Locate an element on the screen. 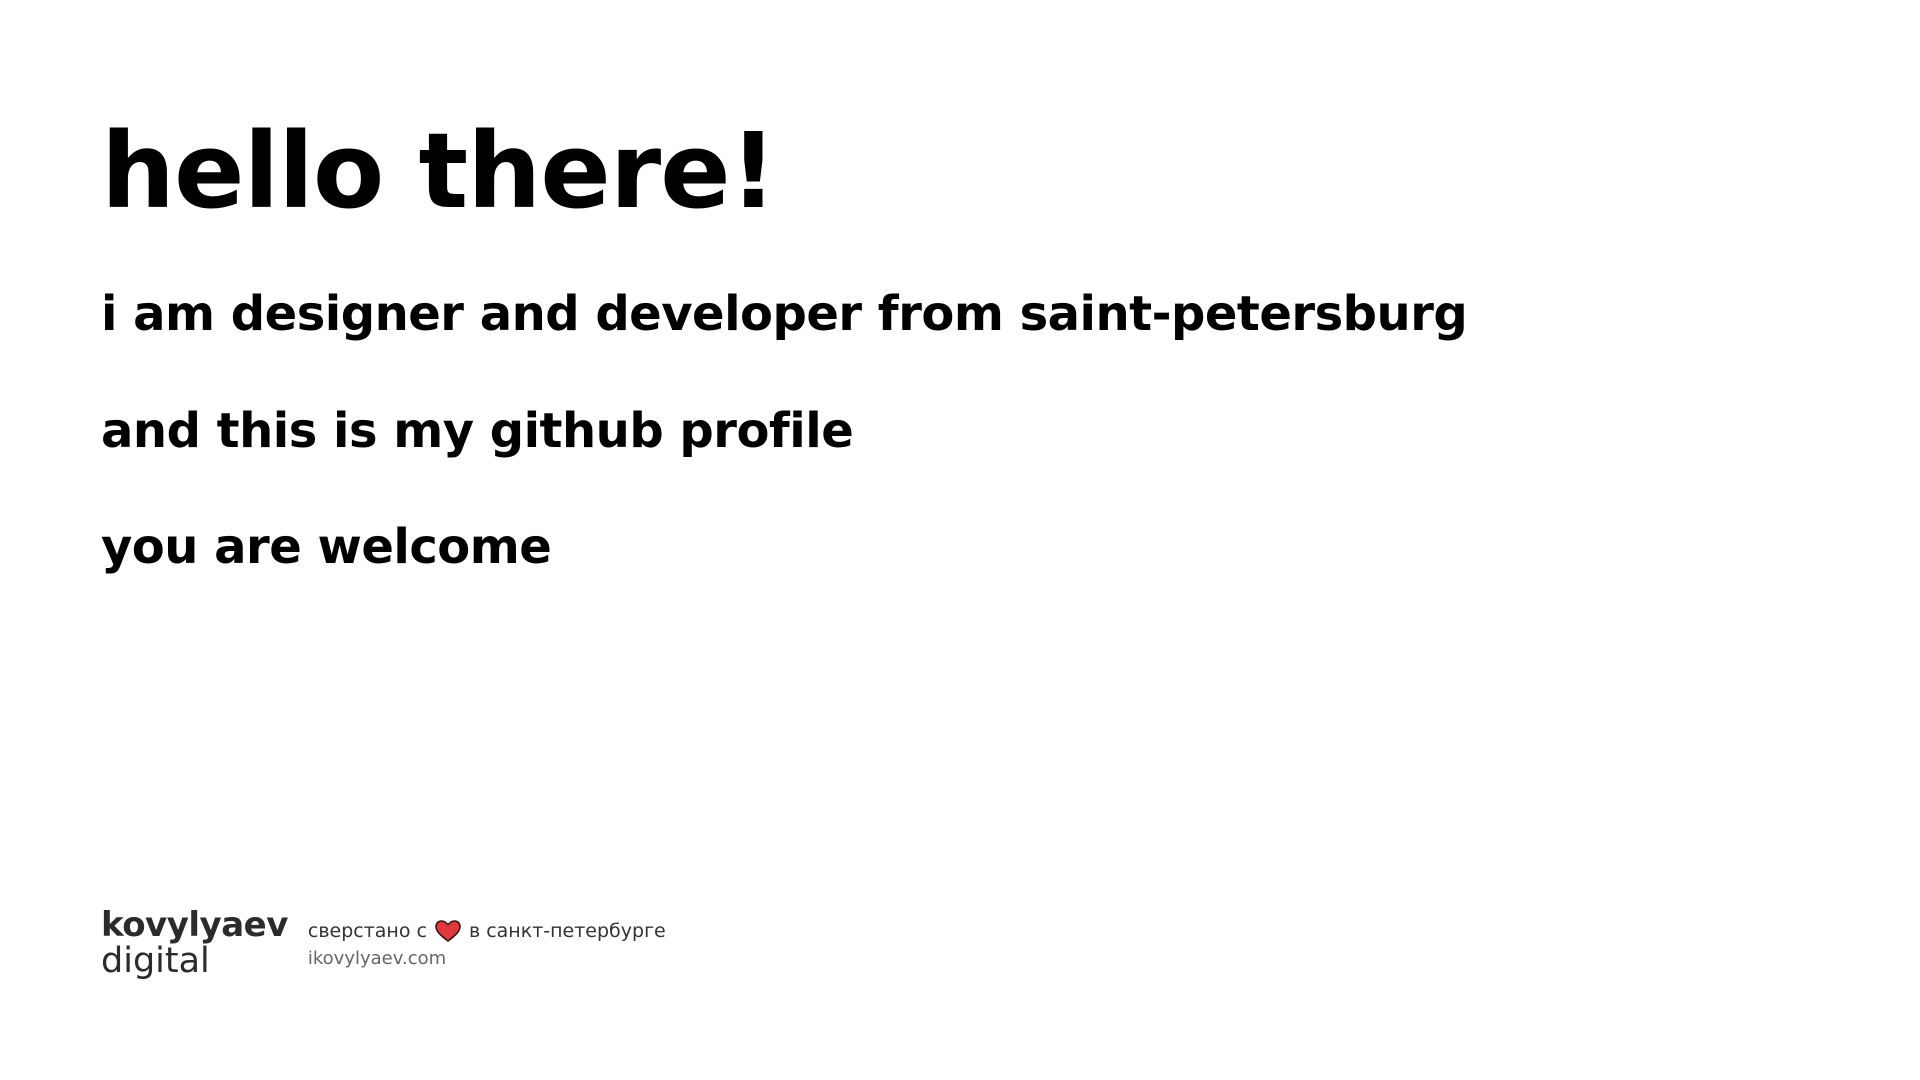 This screenshot has width=1920, height=1080. credits-line: сверстано с в санкт-петербурге is located at coordinates (487, 931).